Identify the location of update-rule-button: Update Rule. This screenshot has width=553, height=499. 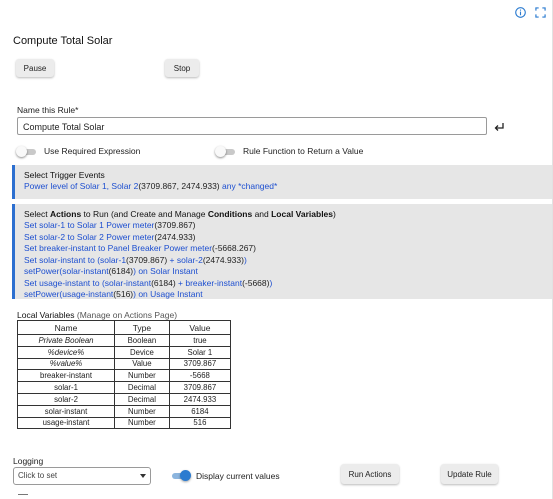
(469, 474).